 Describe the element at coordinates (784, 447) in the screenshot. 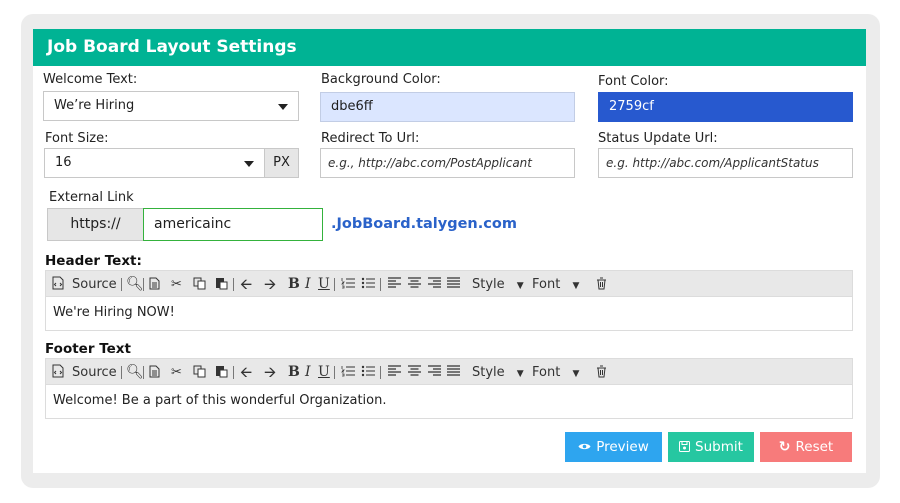

I see `refresh-icon: ↻` at that location.